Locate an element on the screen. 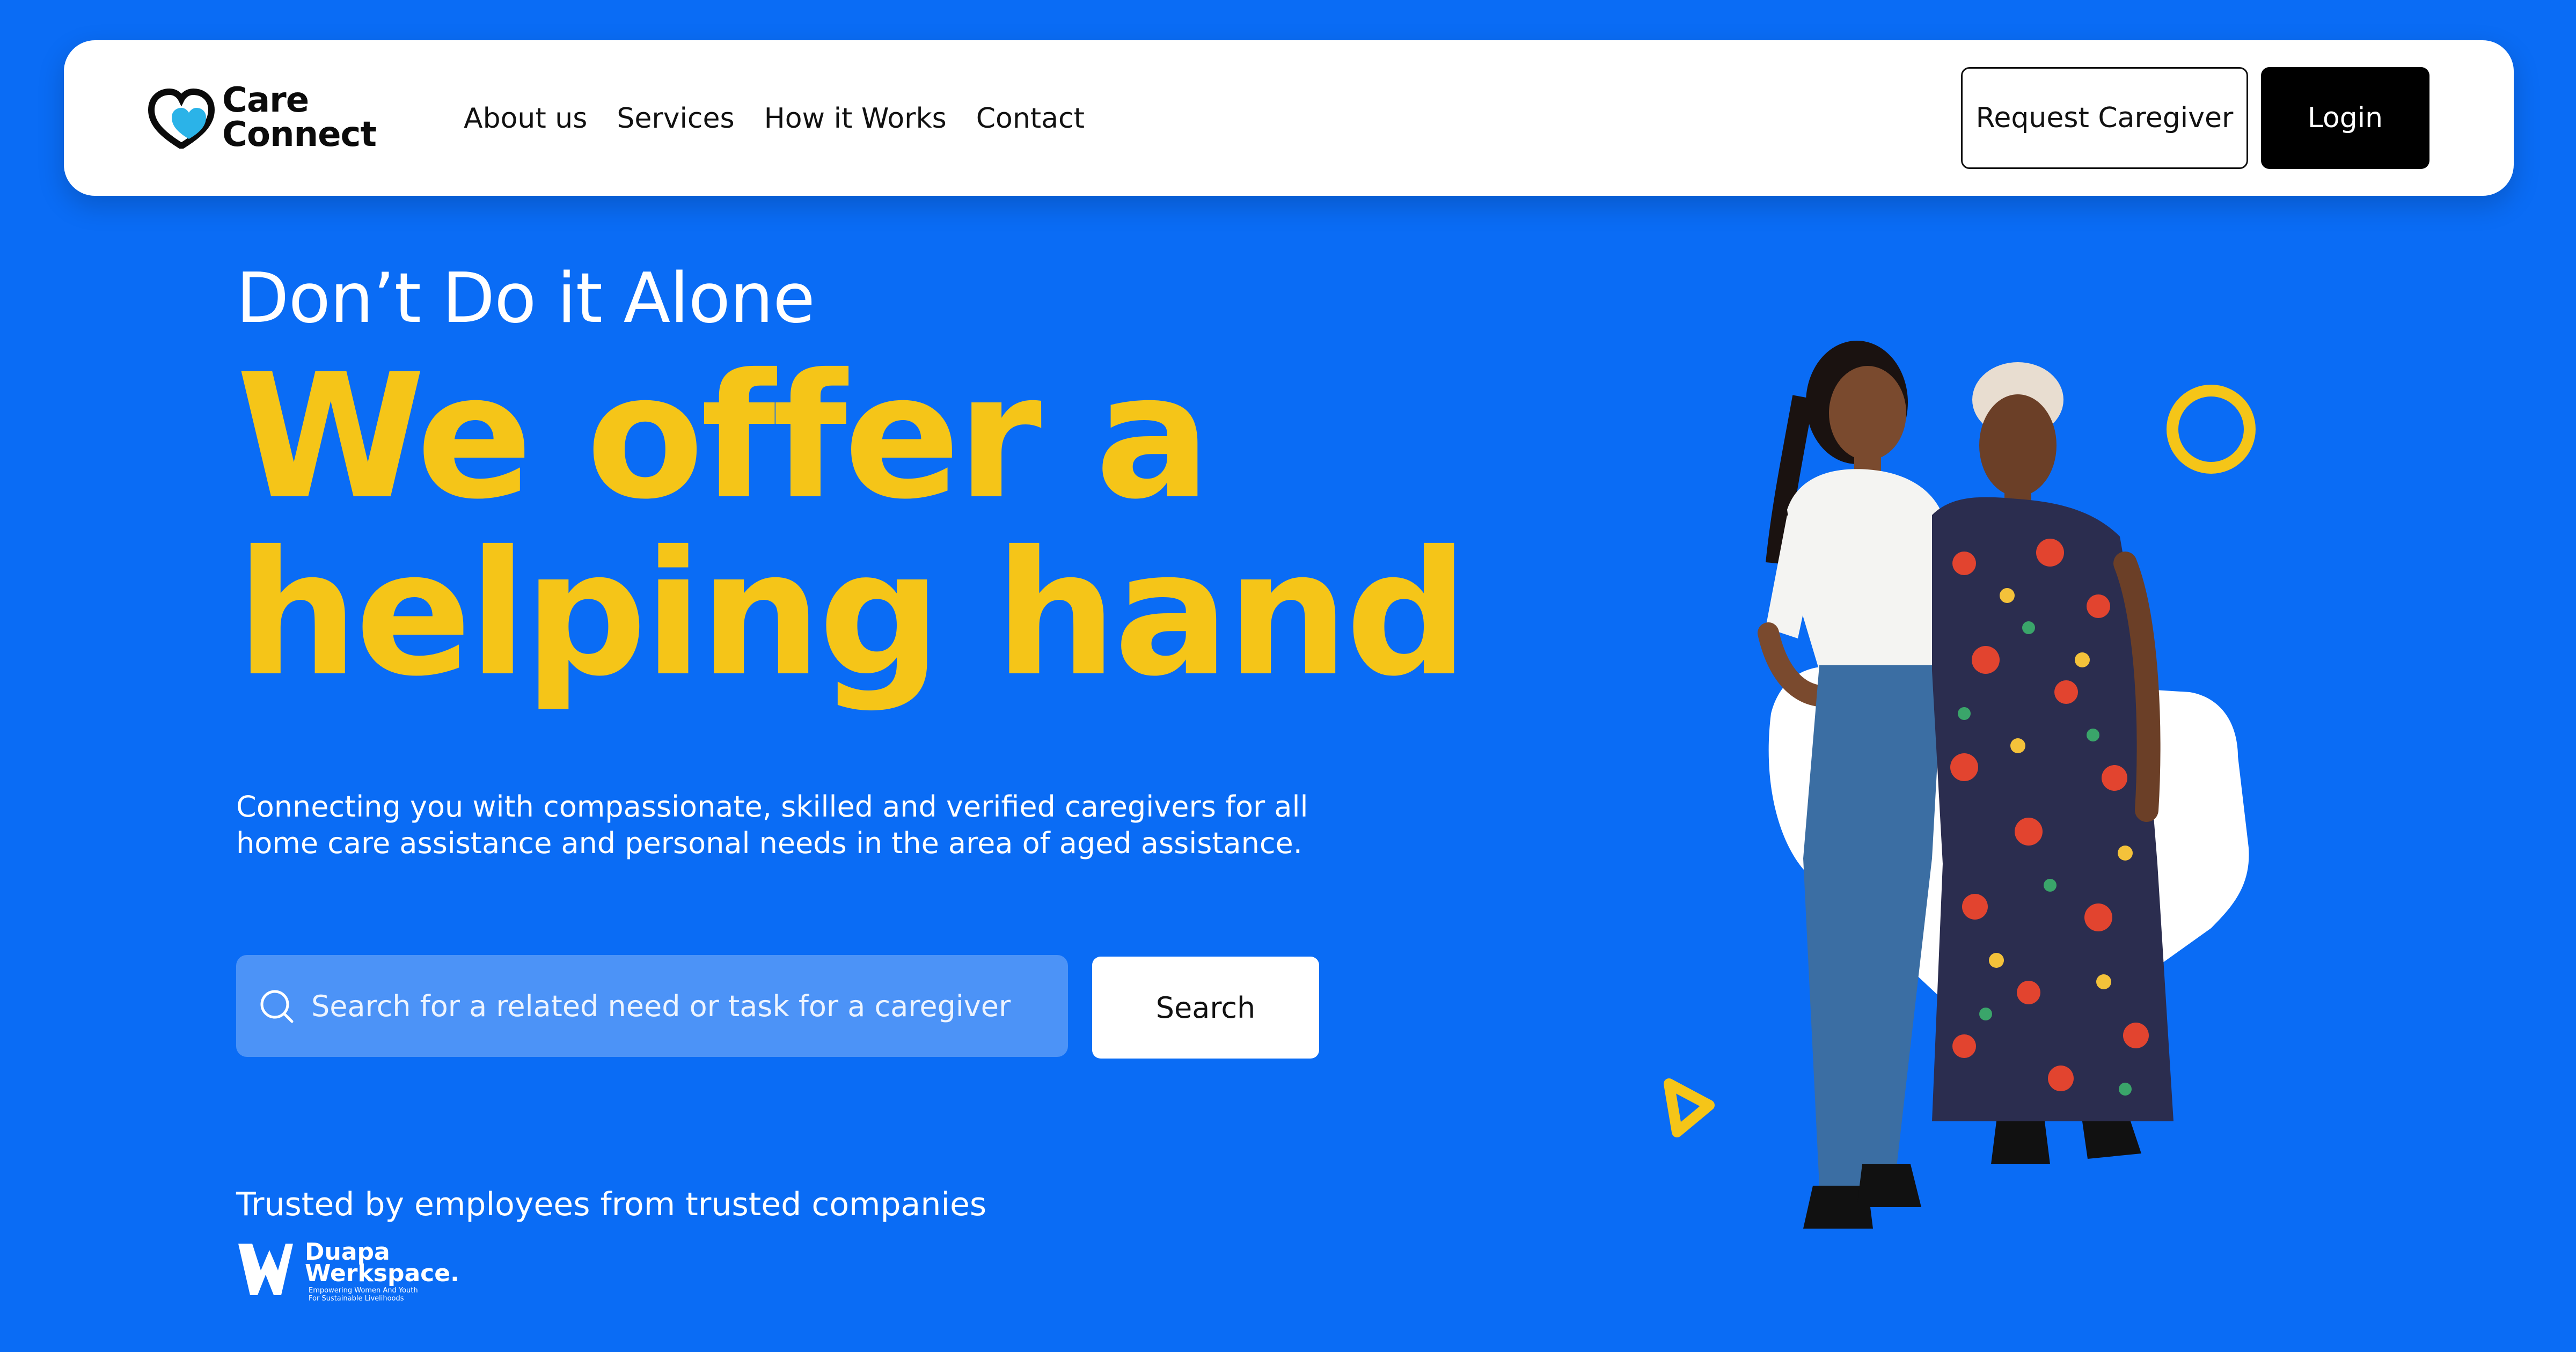 The width and height of the screenshot is (2576, 1352). brand-line-1: Care is located at coordinates (265, 100).